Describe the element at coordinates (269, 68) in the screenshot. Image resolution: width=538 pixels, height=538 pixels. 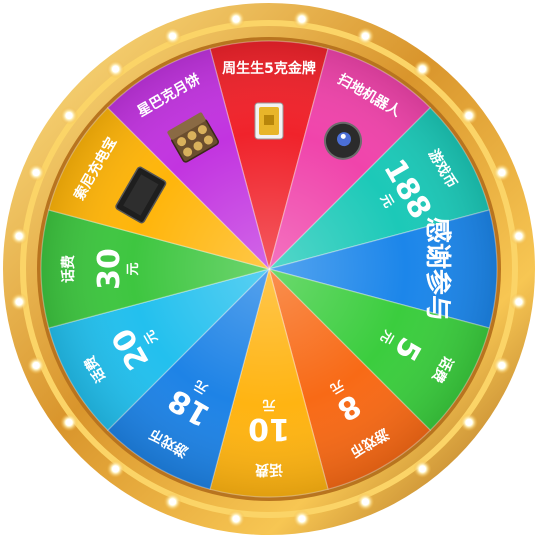
I see `segment-name: 周生生5克金牌` at that location.